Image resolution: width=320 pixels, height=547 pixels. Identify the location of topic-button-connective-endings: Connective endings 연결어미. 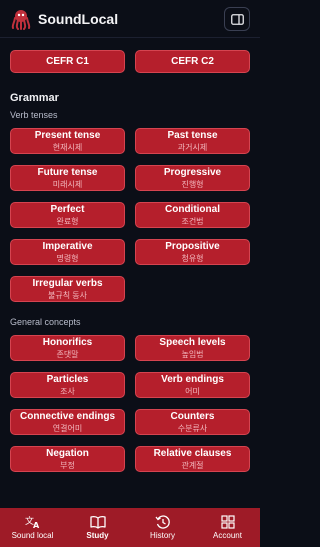
(67, 422).